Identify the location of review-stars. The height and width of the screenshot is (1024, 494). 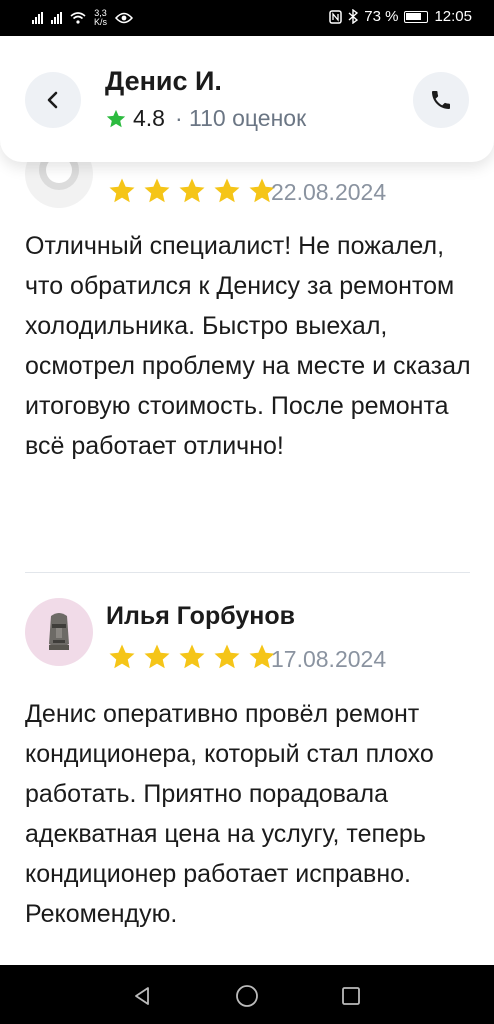
(192, 659).